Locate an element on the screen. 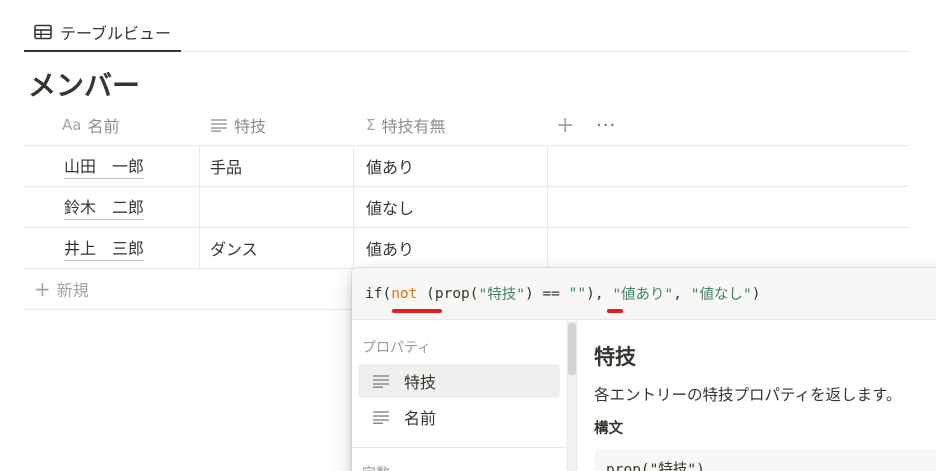 Image resolution: width=936 pixels, height=471 pixels. add-column-button: + is located at coordinates (565, 125).